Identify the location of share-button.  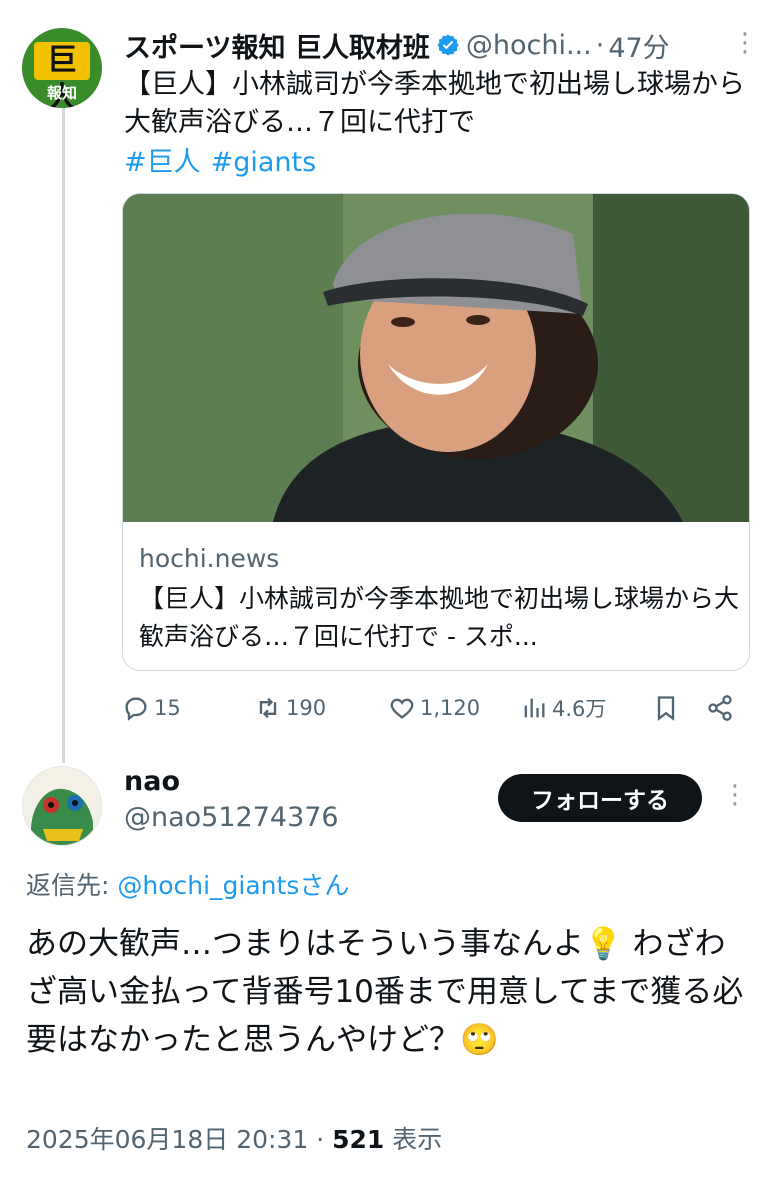
(722, 708).